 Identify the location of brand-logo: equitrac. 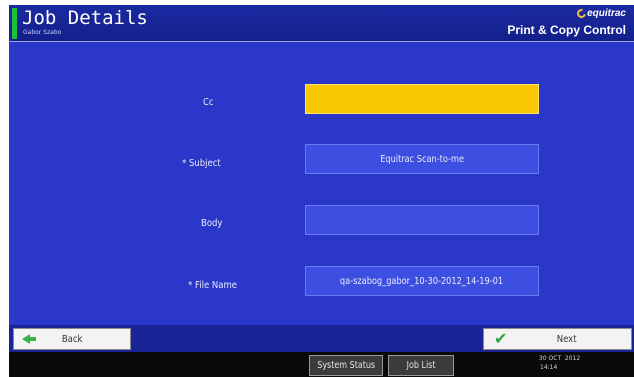
(600, 13).